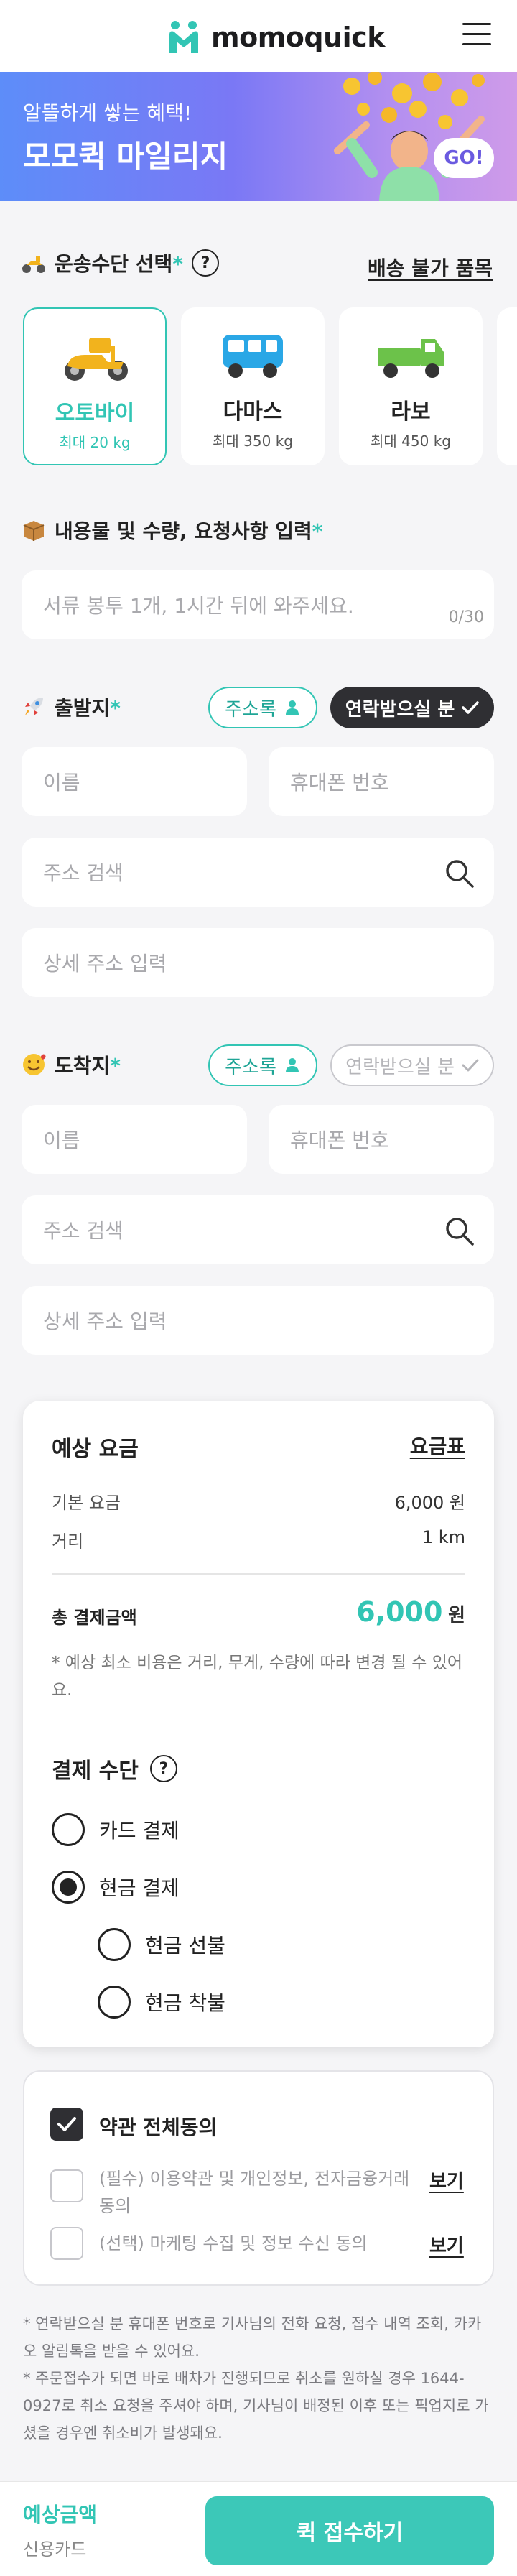 The height and width of the screenshot is (2576, 517). I want to click on scooter-icon, so click(96, 359).